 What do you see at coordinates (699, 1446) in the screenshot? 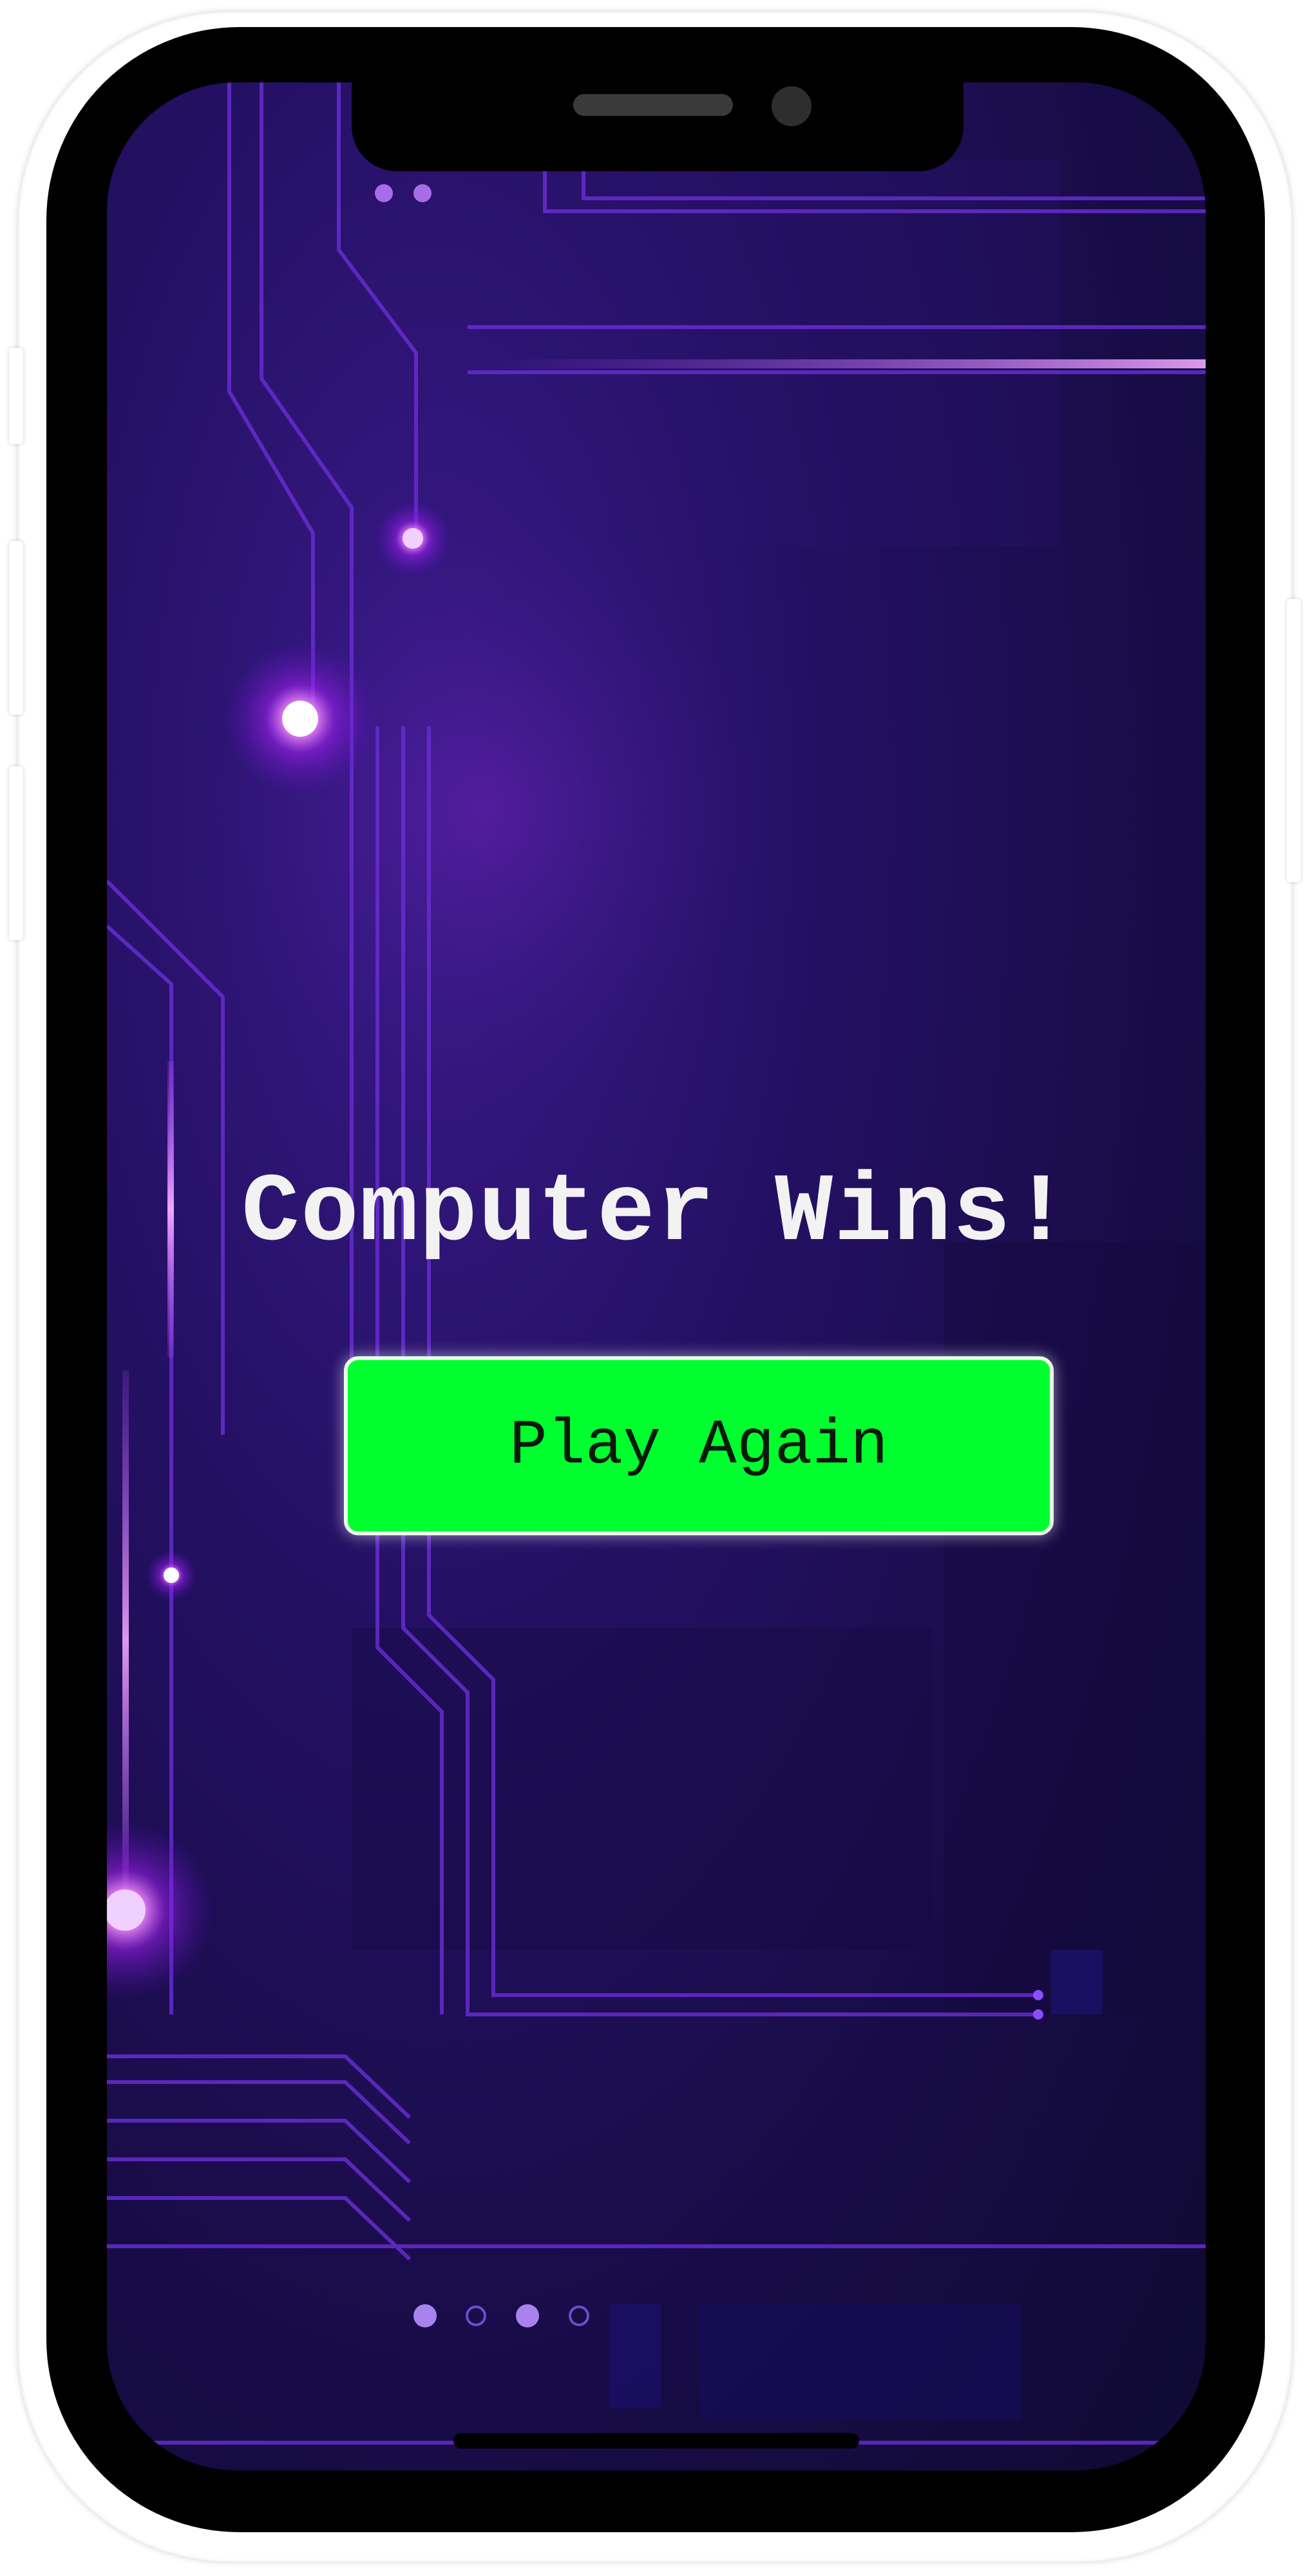
I see `play-again-button: Play Again` at bounding box center [699, 1446].